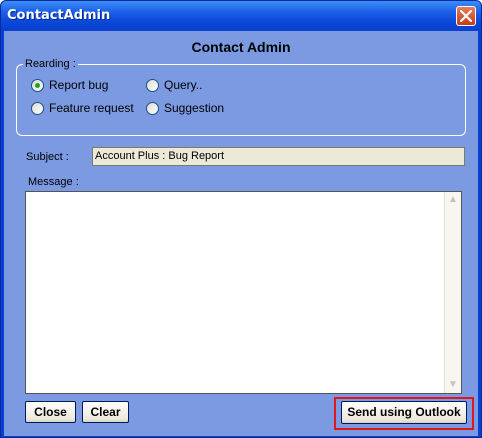 This screenshot has width=482, height=438. What do you see at coordinates (50, 64) in the screenshot?
I see `regarding-label: Rearding :` at bounding box center [50, 64].